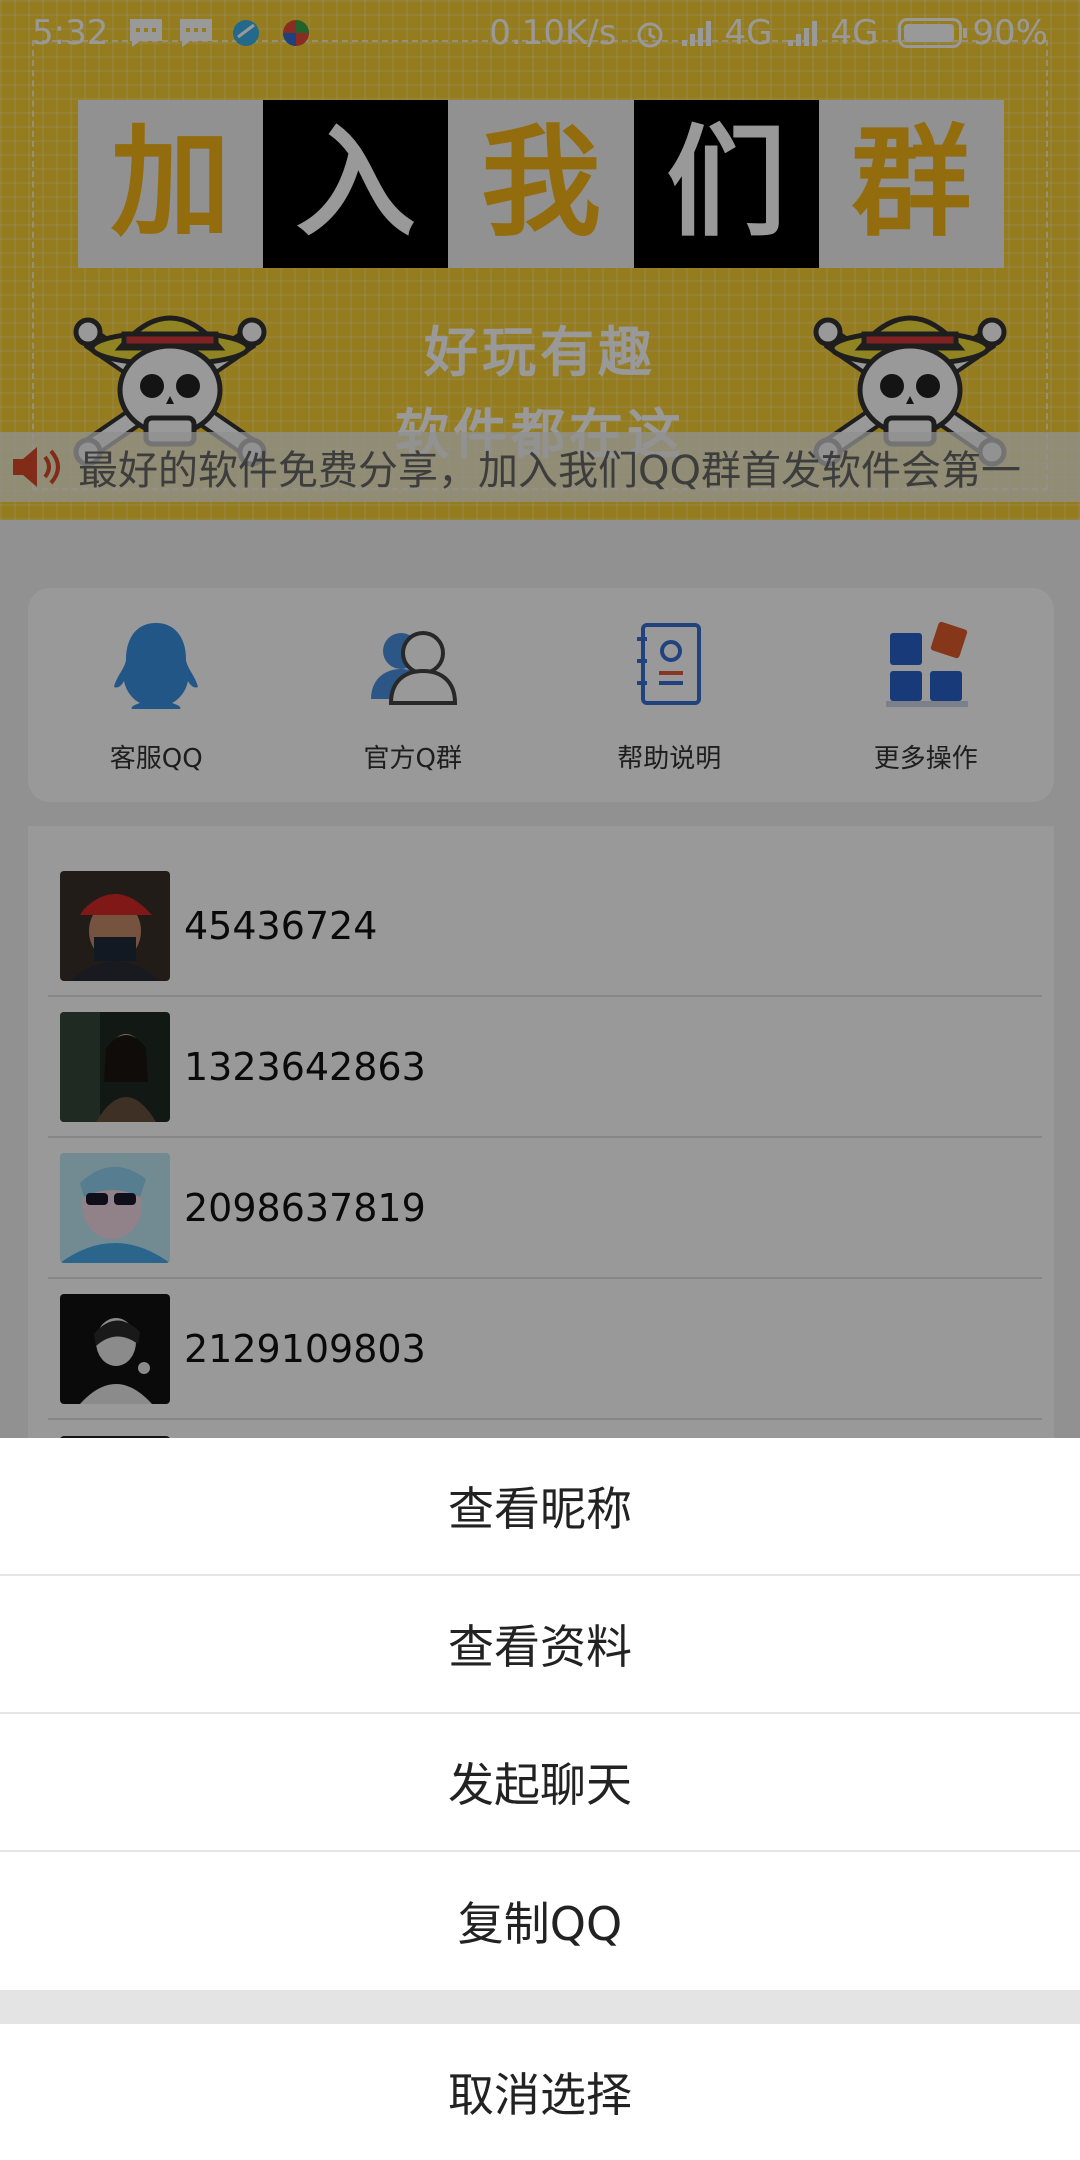 The image size is (1080, 2160). Describe the element at coordinates (540, 1645) in the screenshot. I see `action-view-profile: 查看资料` at that location.